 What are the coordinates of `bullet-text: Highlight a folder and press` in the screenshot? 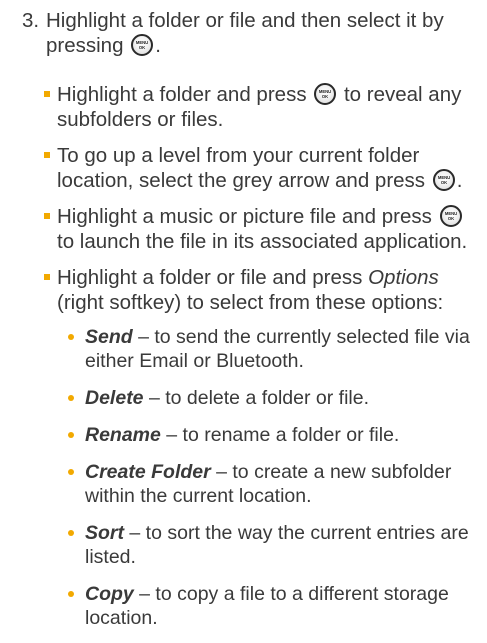 It's located at (182, 94).